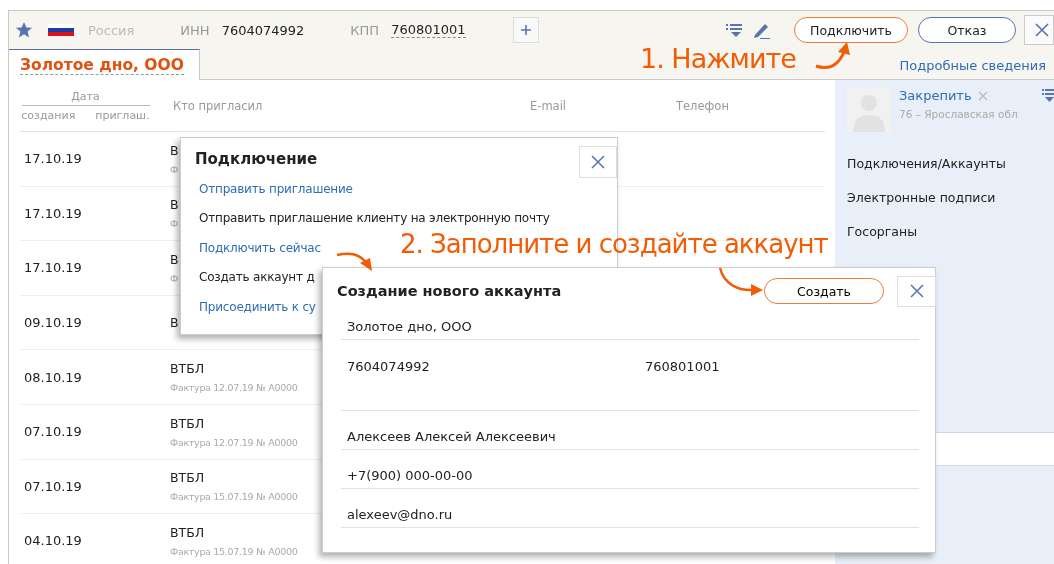 This screenshot has width=1054, height=564. What do you see at coordinates (967, 30) in the screenshot?
I see `header-button: Отказ` at bounding box center [967, 30].